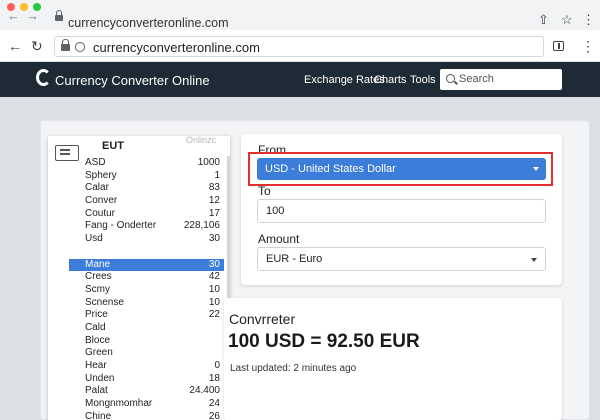 This screenshot has width=600, height=420. Describe the element at coordinates (214, 277) in the screenshot. I see `option-value: 42` at that location.